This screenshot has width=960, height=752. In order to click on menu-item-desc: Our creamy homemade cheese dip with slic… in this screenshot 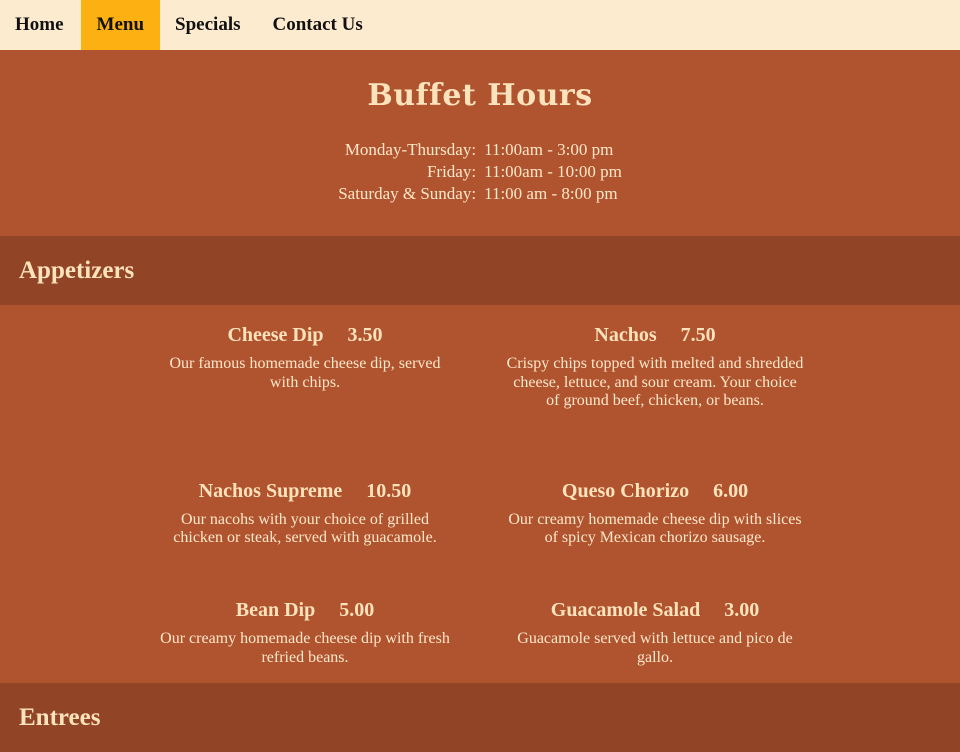, I will do `click(655, 528)`.